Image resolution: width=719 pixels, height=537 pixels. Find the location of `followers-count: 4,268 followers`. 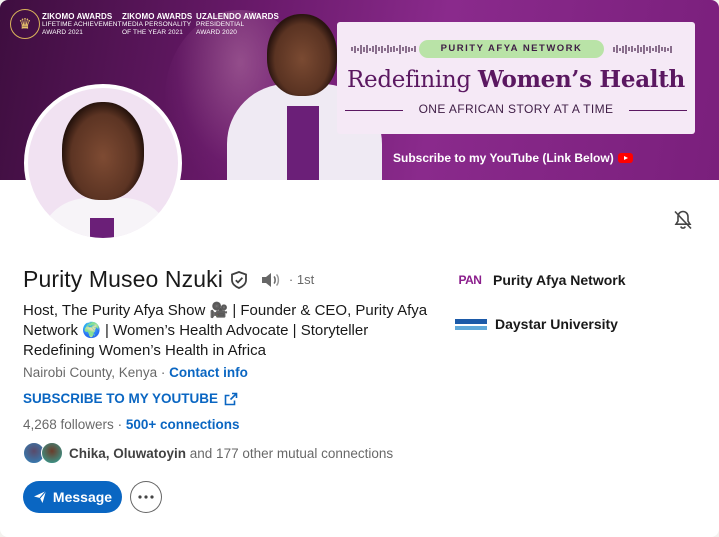

followers-count: 4,268 followers is located at coordinates (68, 424).